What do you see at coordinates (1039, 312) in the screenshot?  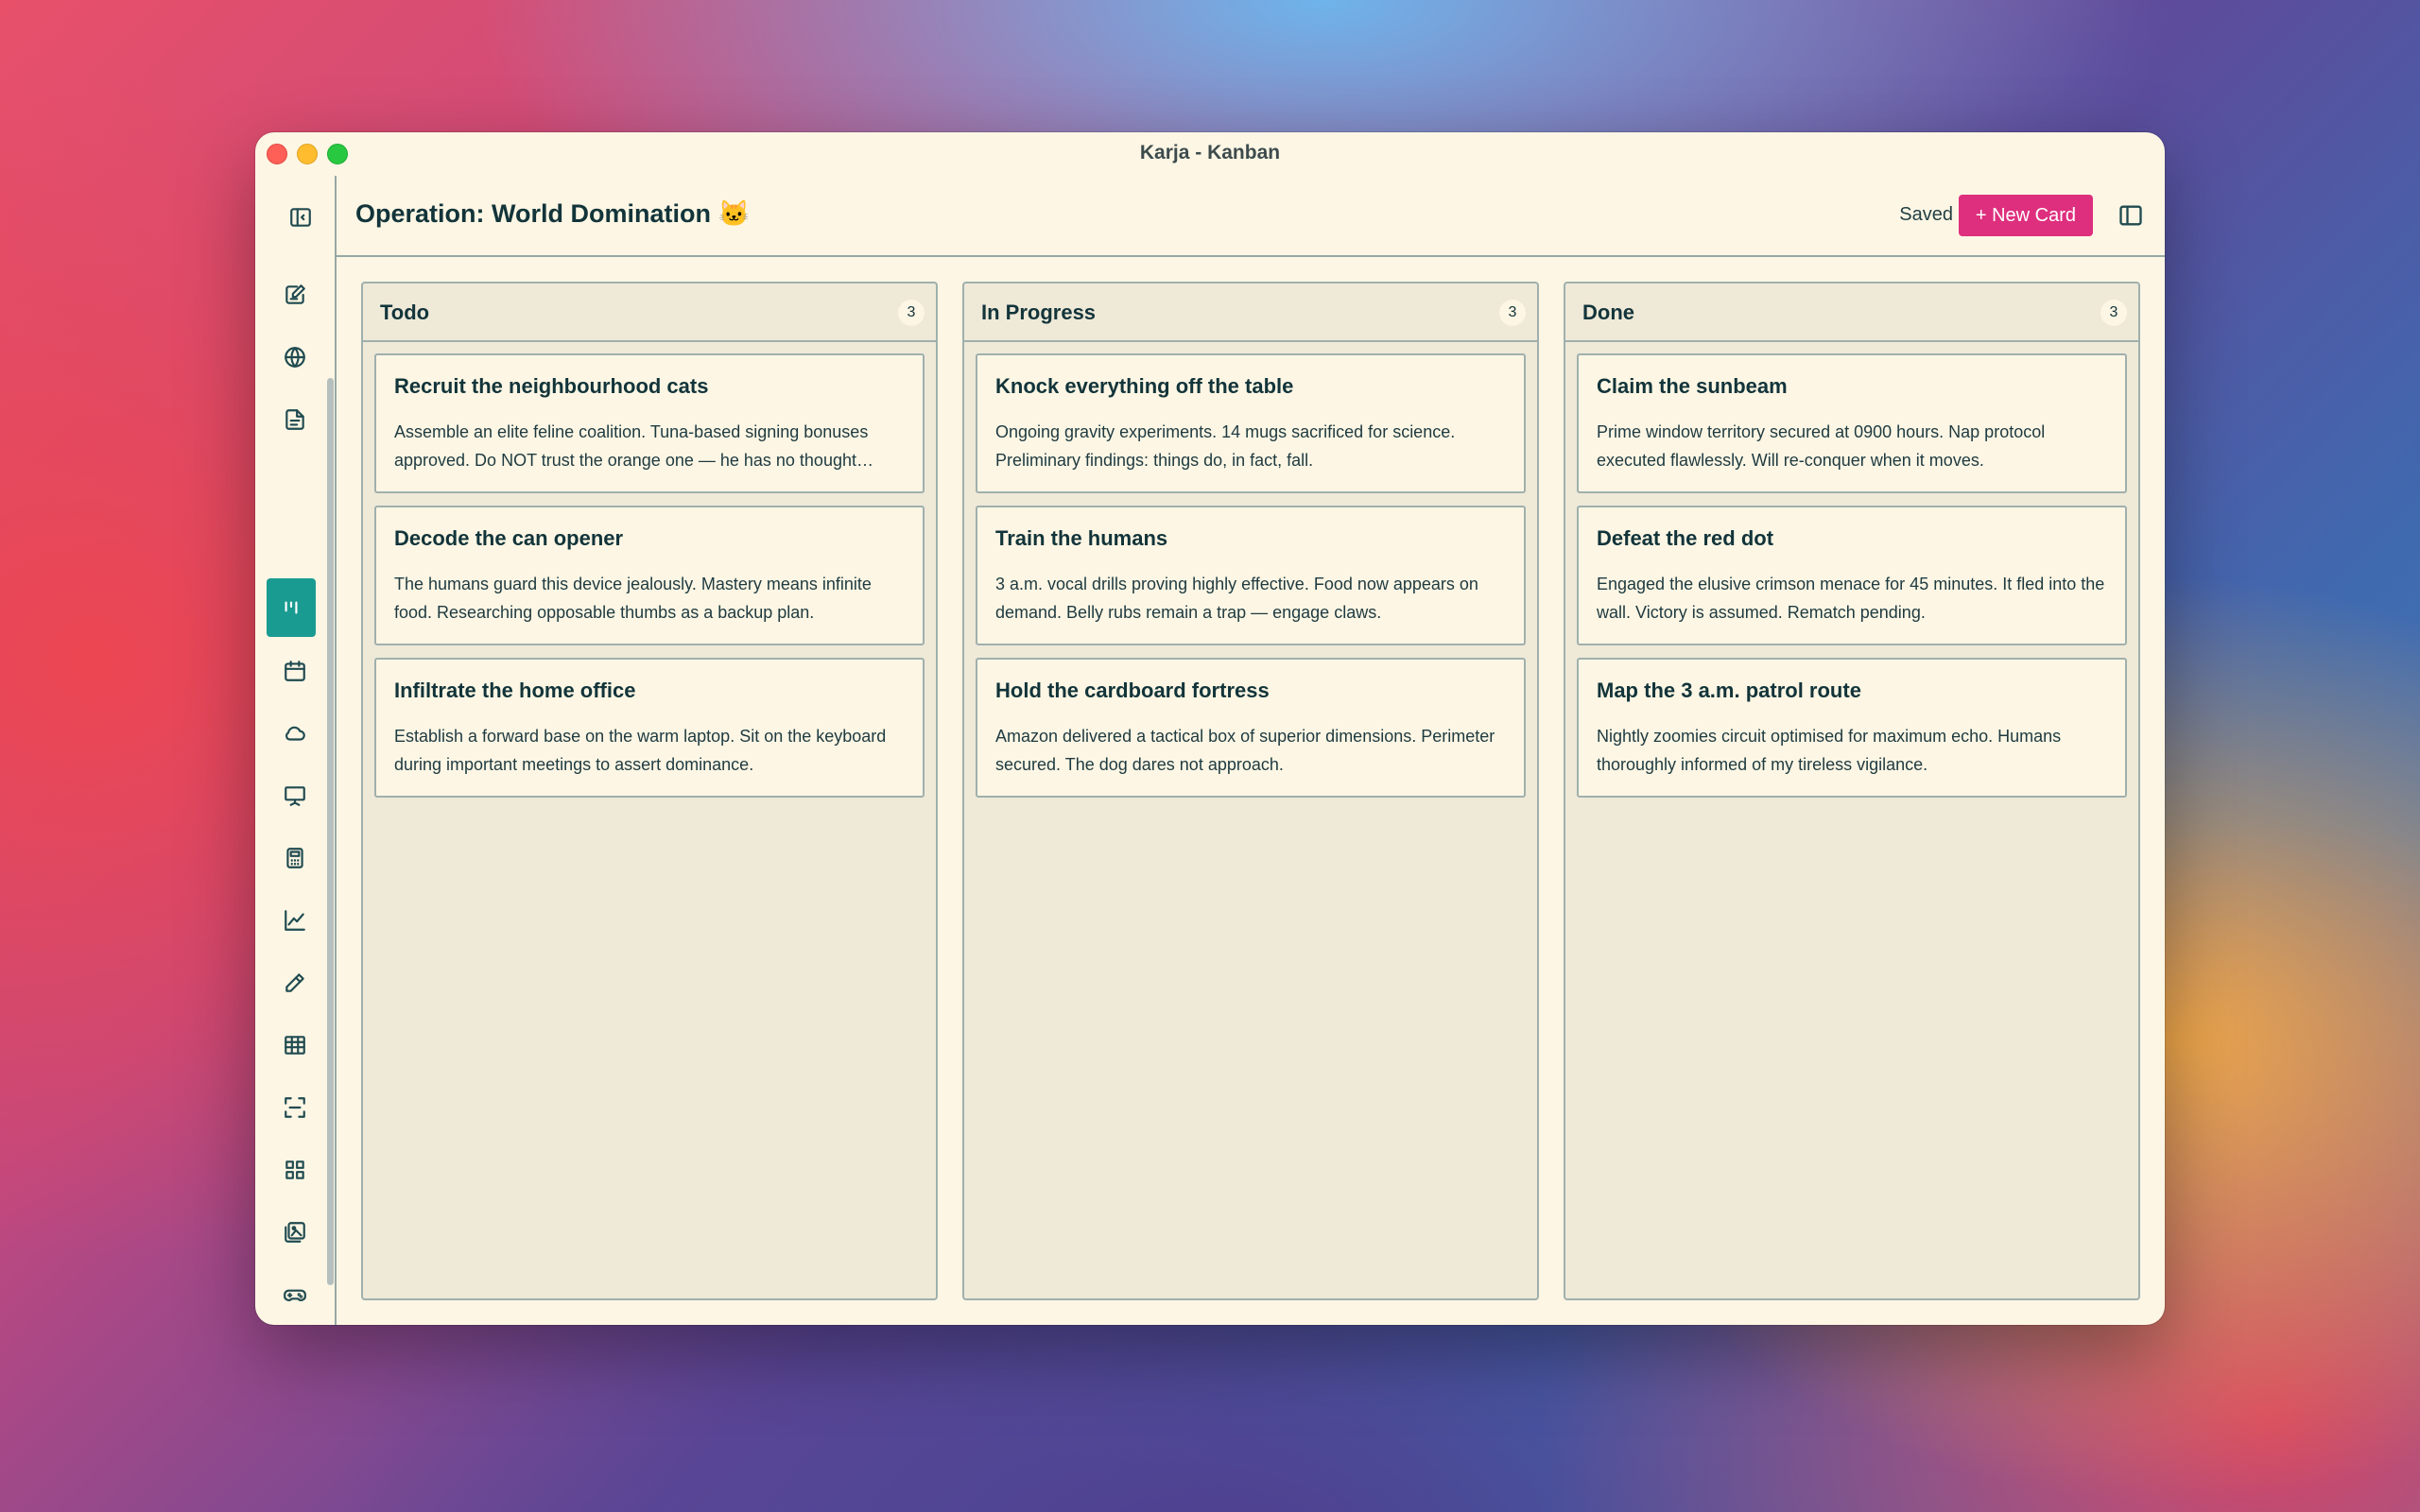 I see `column-title: In Progress` at bounding box center [1039, 312].